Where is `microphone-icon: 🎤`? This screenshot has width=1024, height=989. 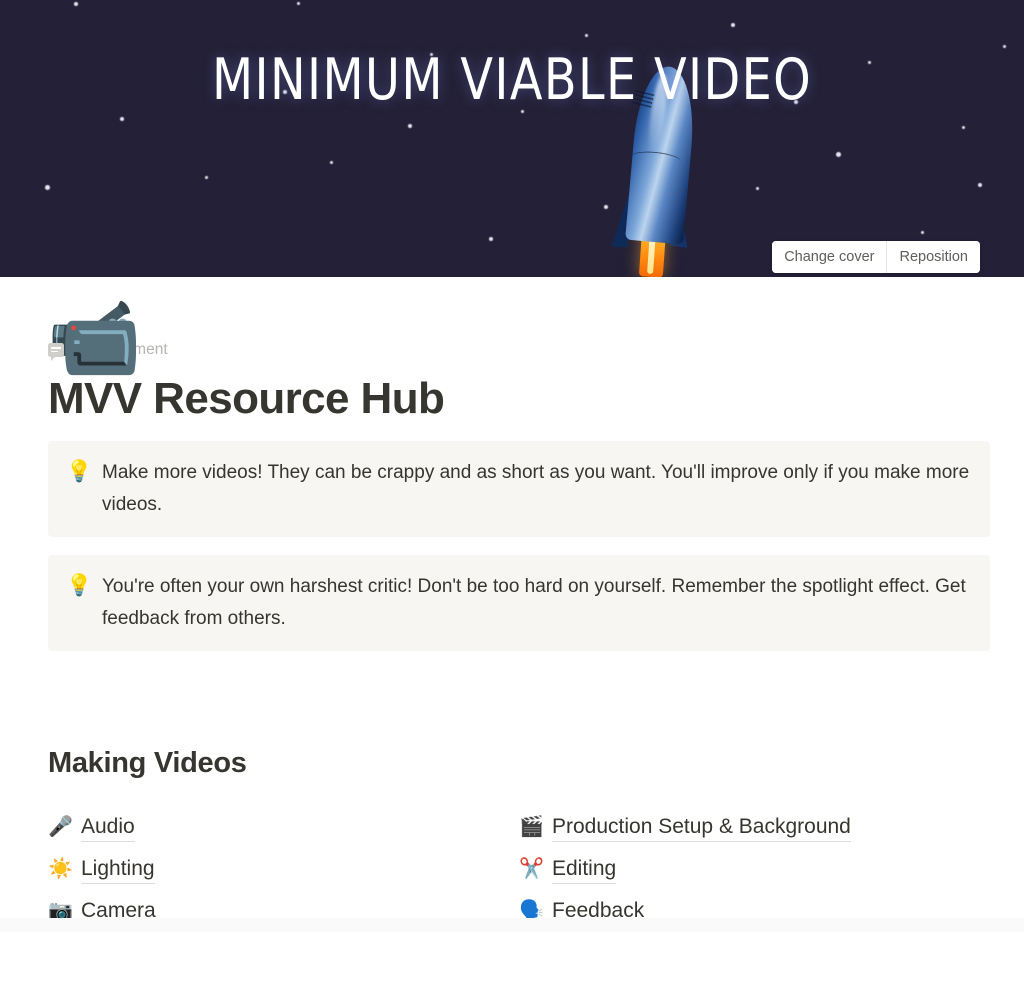 microphone-icon: 🎤 is located at coordinates (60, 827).